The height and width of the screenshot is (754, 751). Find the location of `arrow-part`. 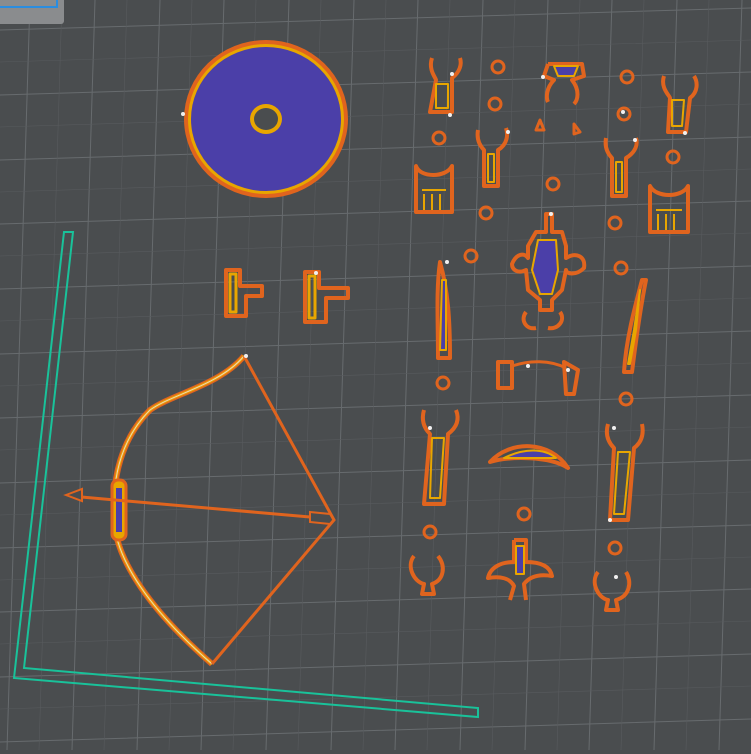

arrow-part is located at coordinates (199, 506).